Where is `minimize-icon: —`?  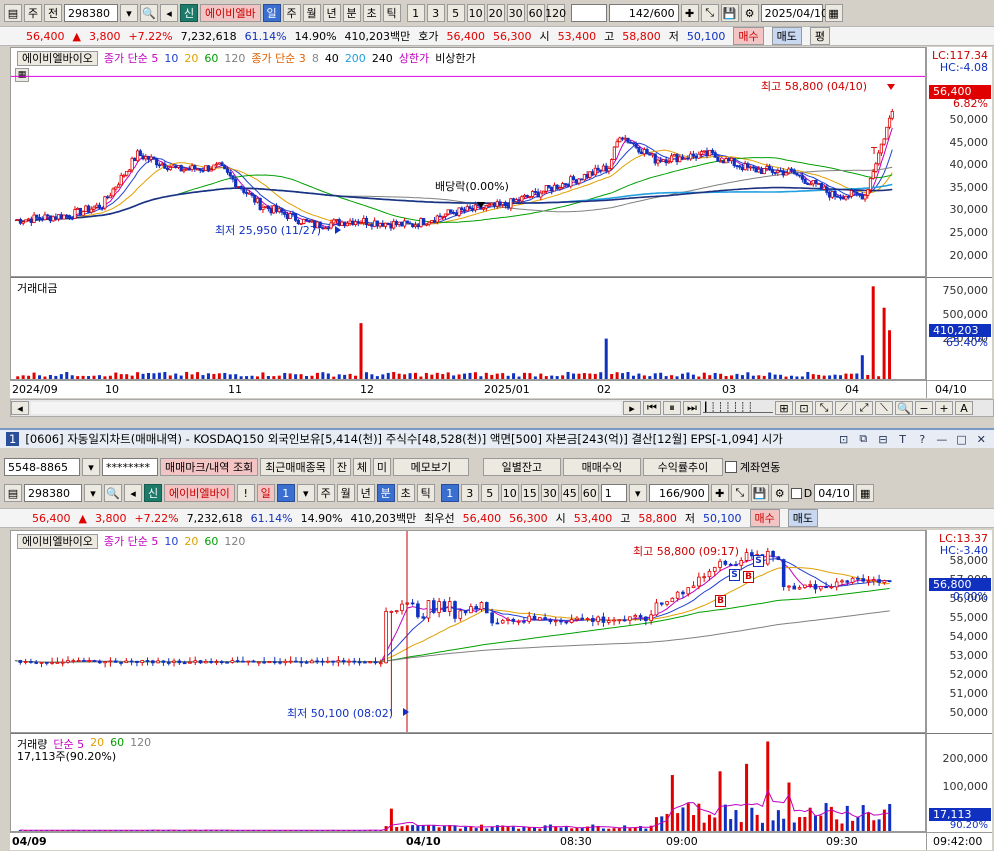
minimize-icon: — is located at coordinates (942, 439).